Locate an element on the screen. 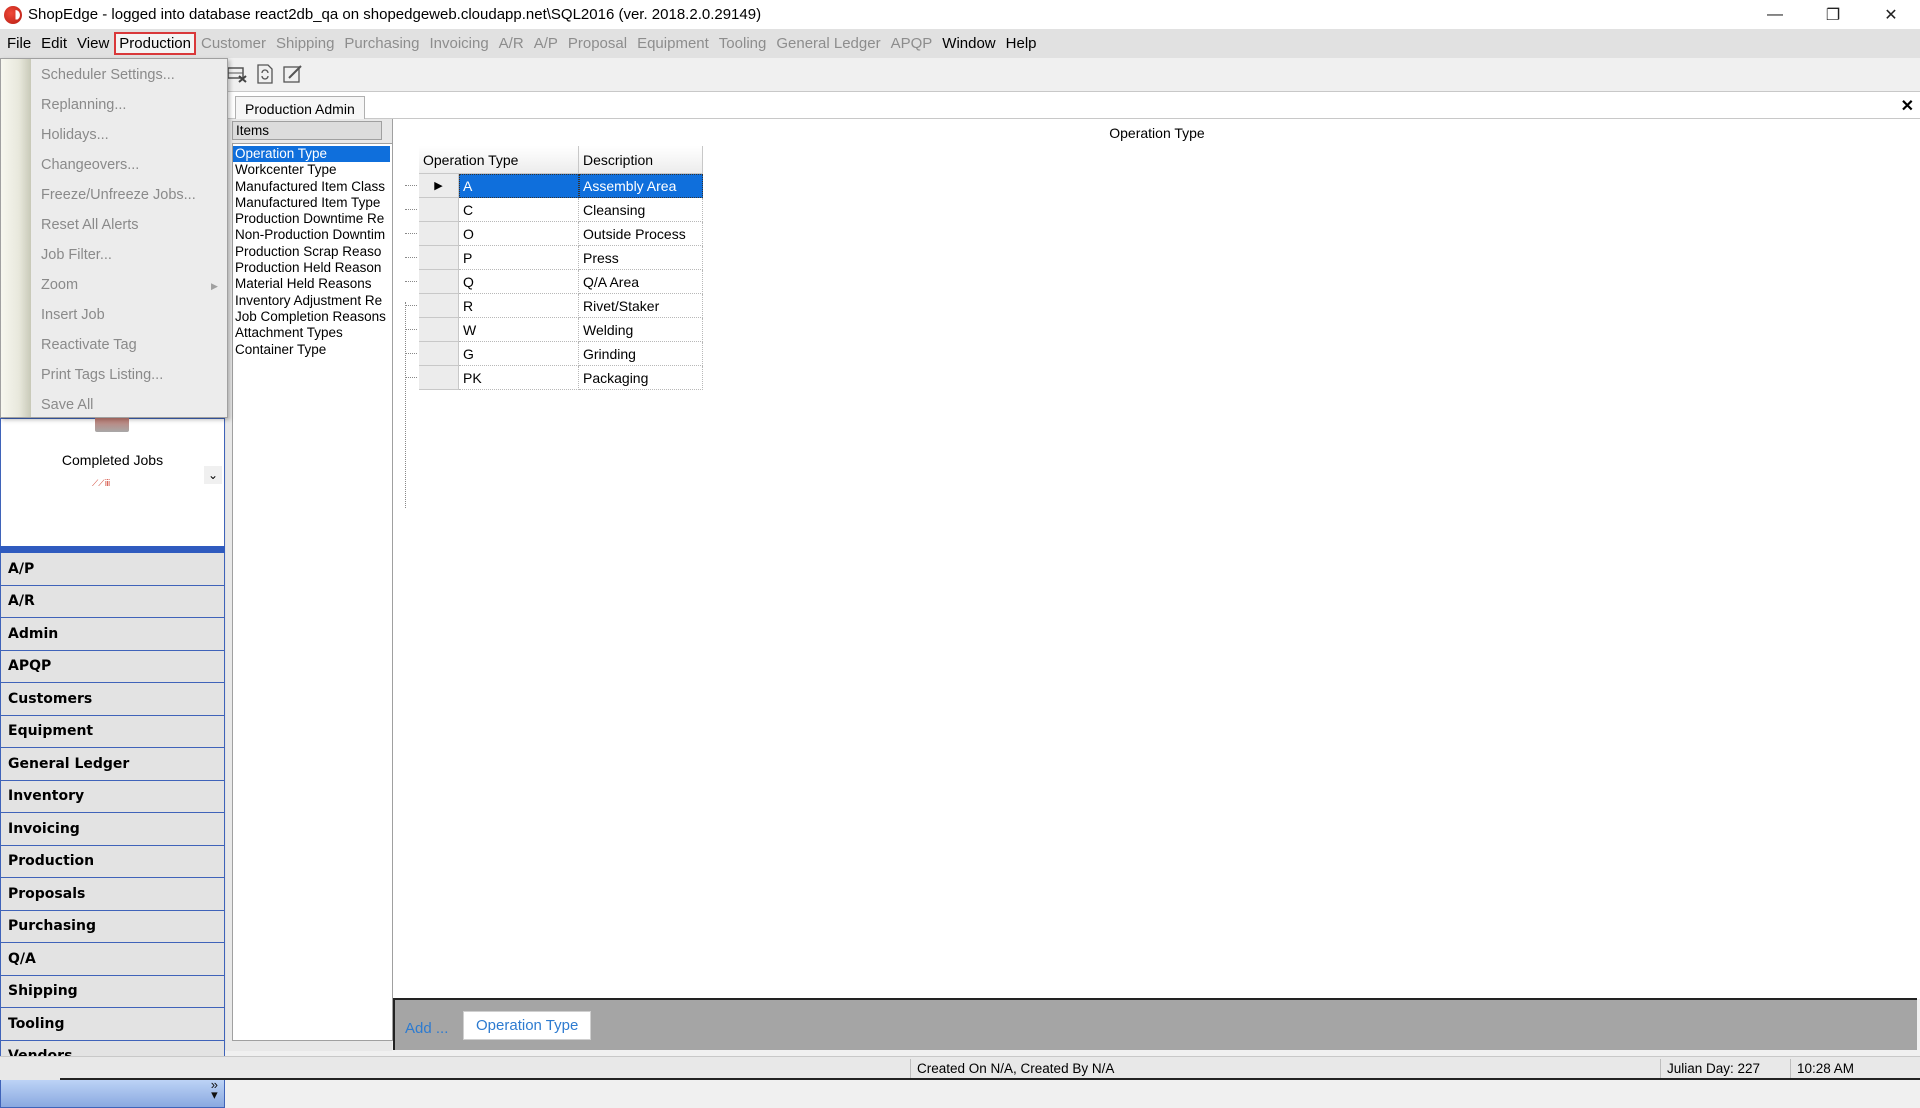 The image size is (1920, 1108). list-item: Manufactured Item Class is located at coordinates (311, 187).